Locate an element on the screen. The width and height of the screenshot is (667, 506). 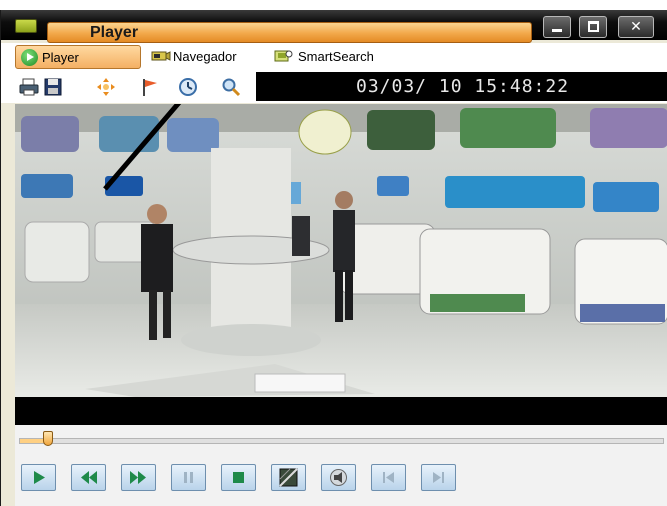
previous-frame-icon is located at coordinates (388, 477).